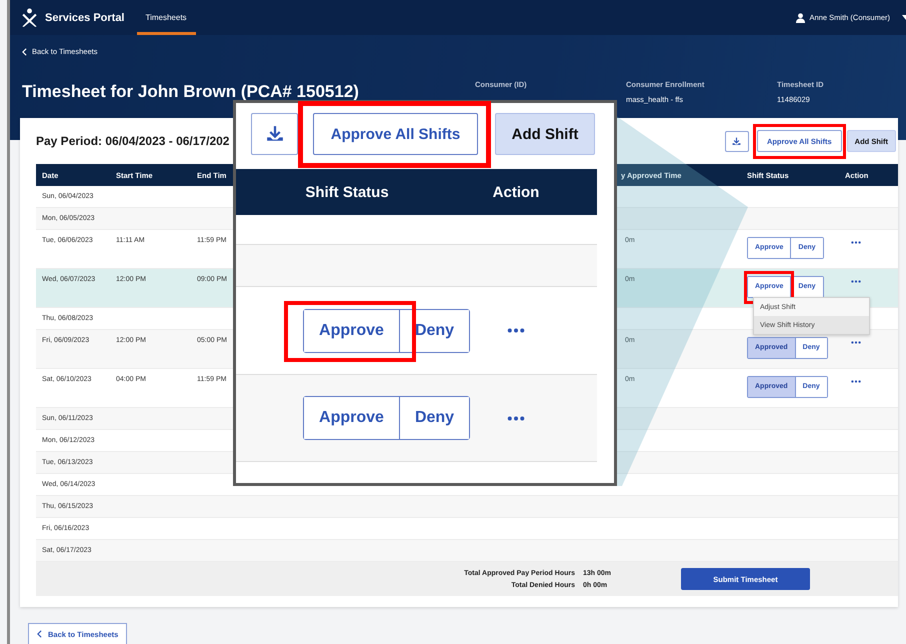 The image size is (906, 644). Describe the element at coordinates (29, 17) in the screenshot. I see `logo-icon` at that location.